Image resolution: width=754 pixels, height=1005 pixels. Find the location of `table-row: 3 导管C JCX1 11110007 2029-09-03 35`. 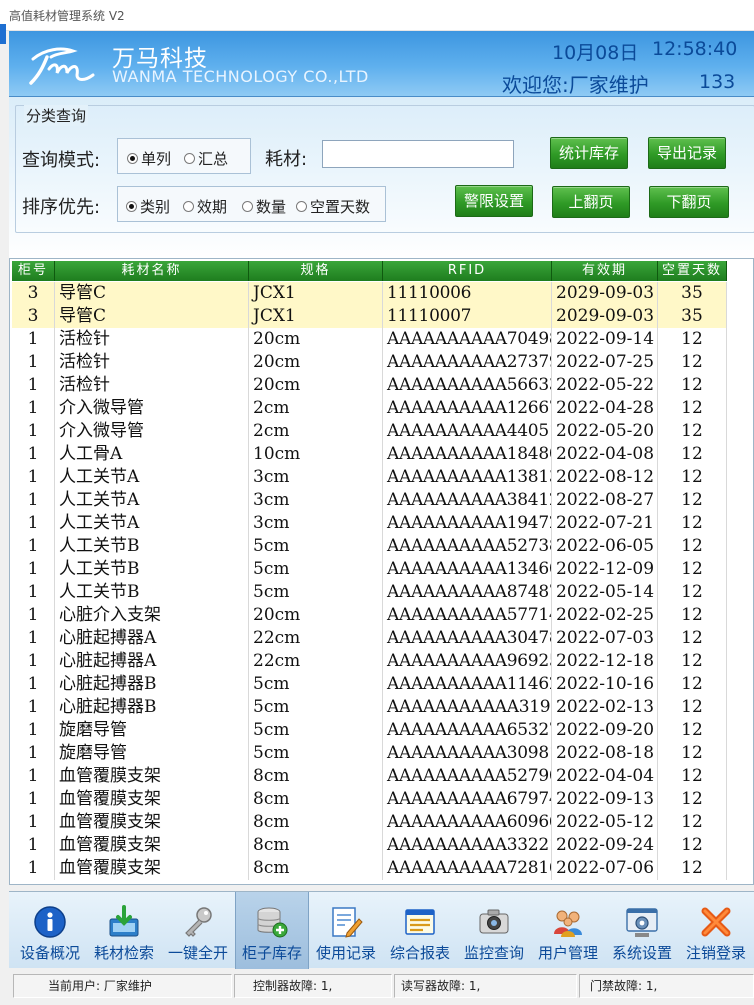

table-row: 3 导管C JCX1 11110007 2029-09-03 35 is located at coordinates (369, 316).